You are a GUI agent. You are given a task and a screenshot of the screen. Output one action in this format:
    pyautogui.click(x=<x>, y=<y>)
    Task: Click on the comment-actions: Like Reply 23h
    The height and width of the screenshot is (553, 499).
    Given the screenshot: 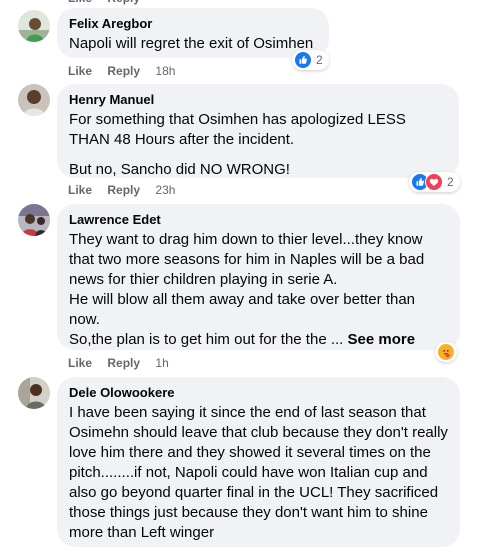 What is the action you would take?
    pyautogui.click(x=121, y=190)
    